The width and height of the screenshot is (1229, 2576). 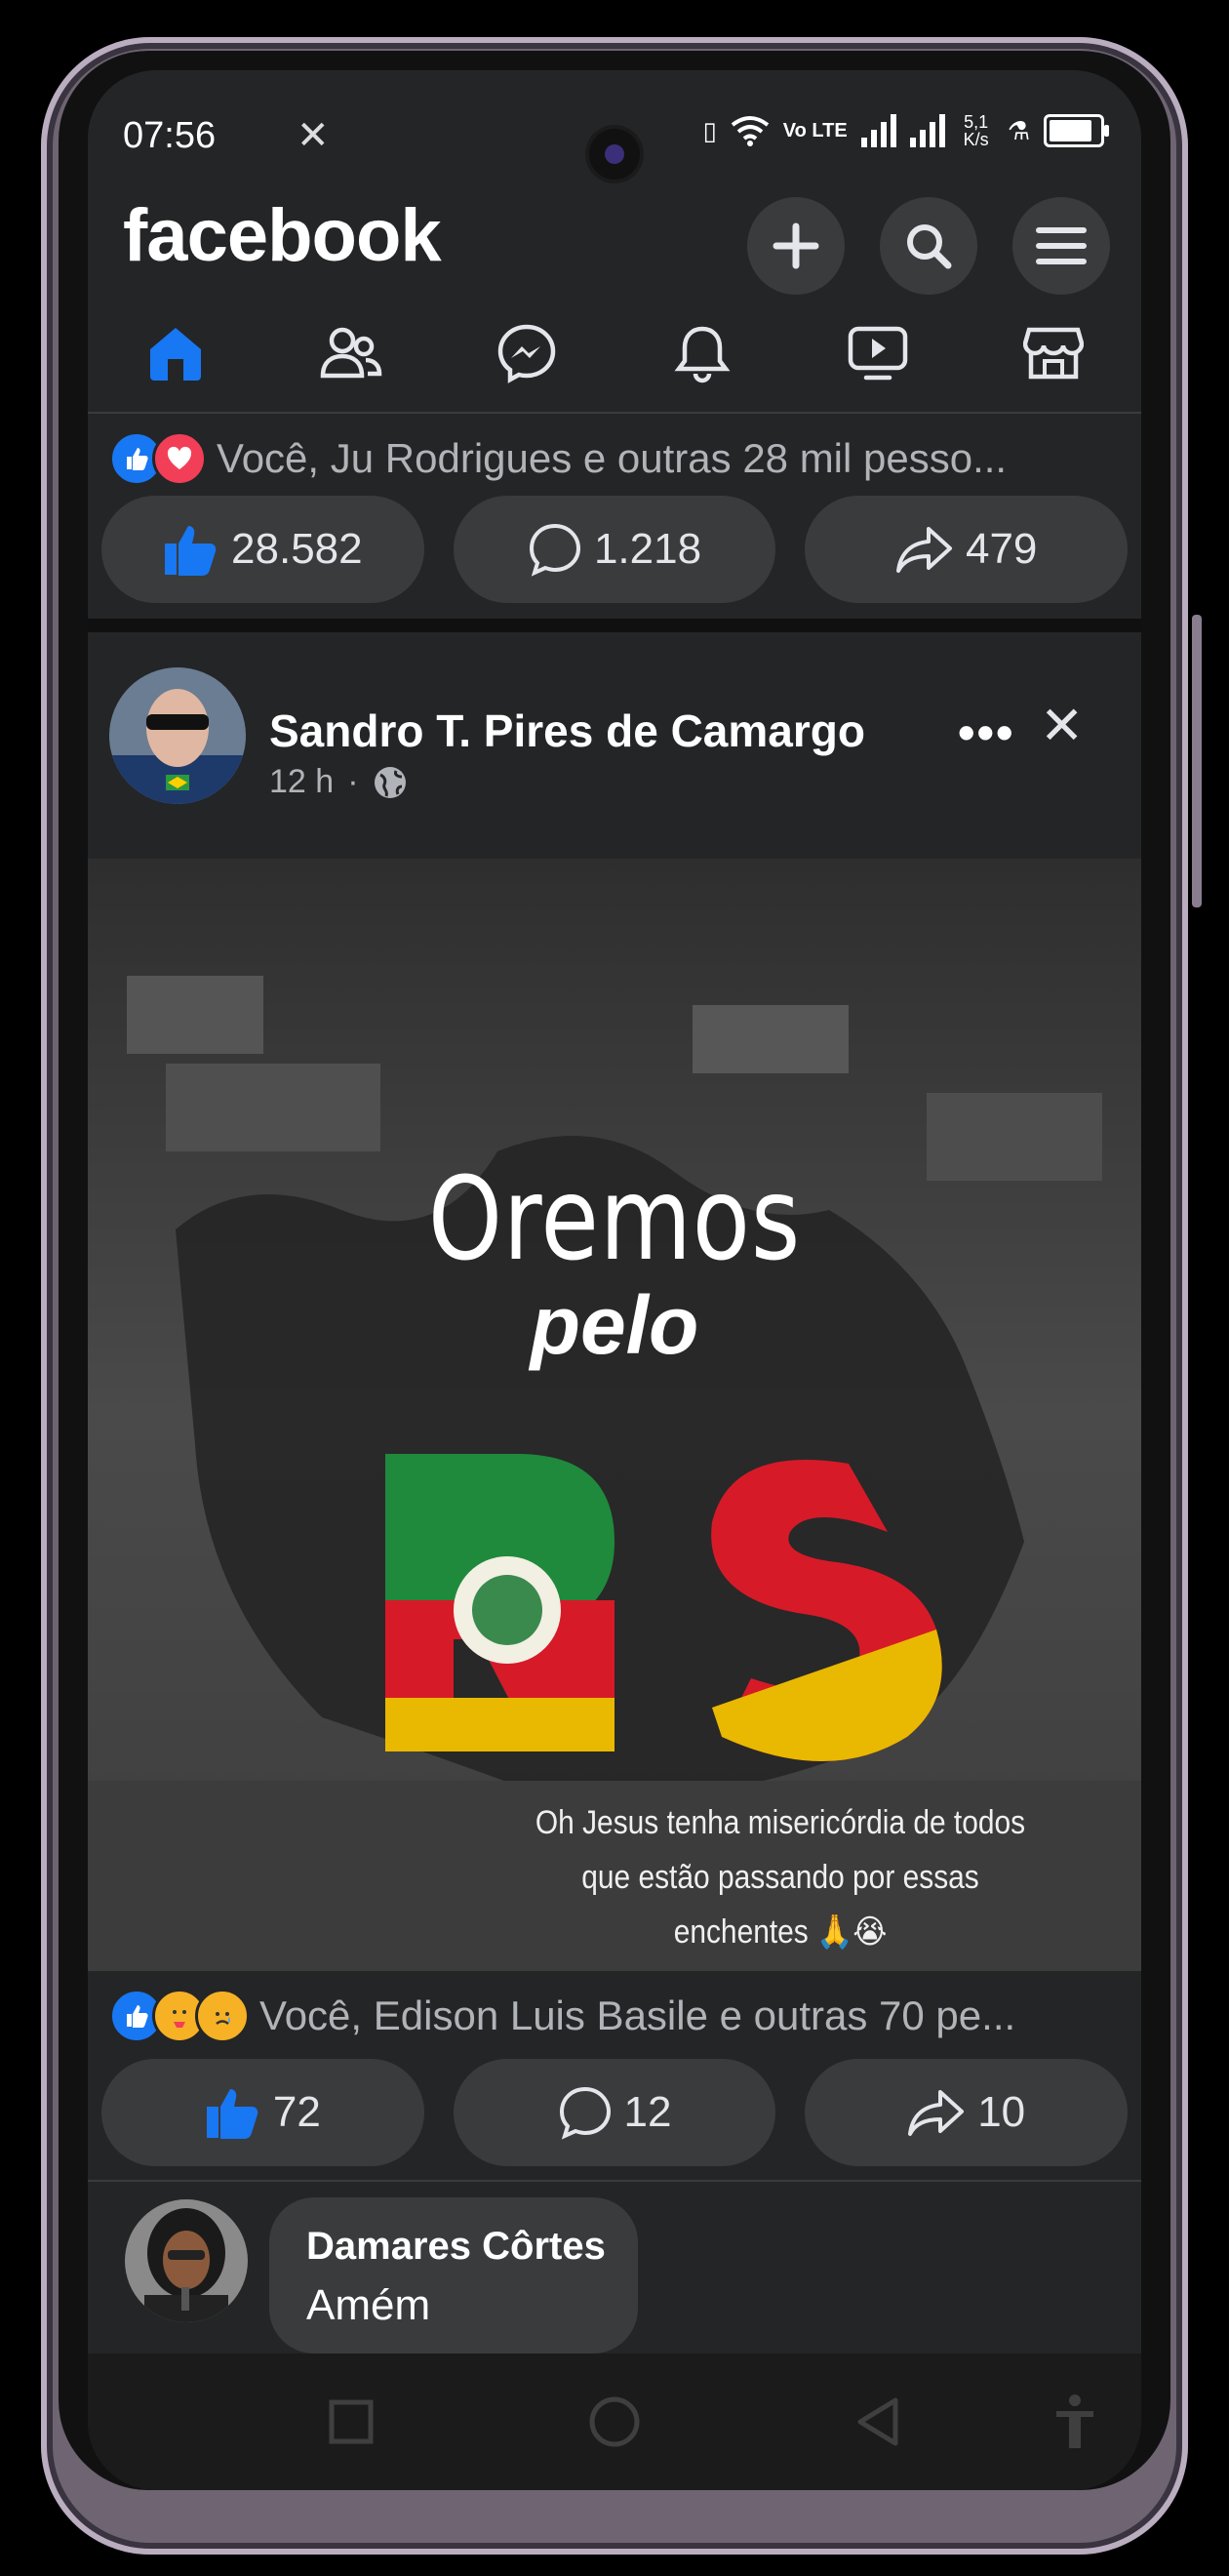 I want to click on like-count: 72, so click(x=297, y=2112).